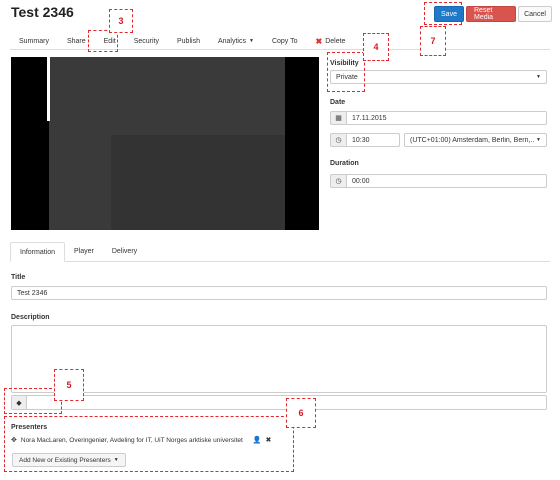  What do you see at coordinates (231, 41) in the screenshot?
I see `tab-label: Analytics` at bounding box center [231, 41].